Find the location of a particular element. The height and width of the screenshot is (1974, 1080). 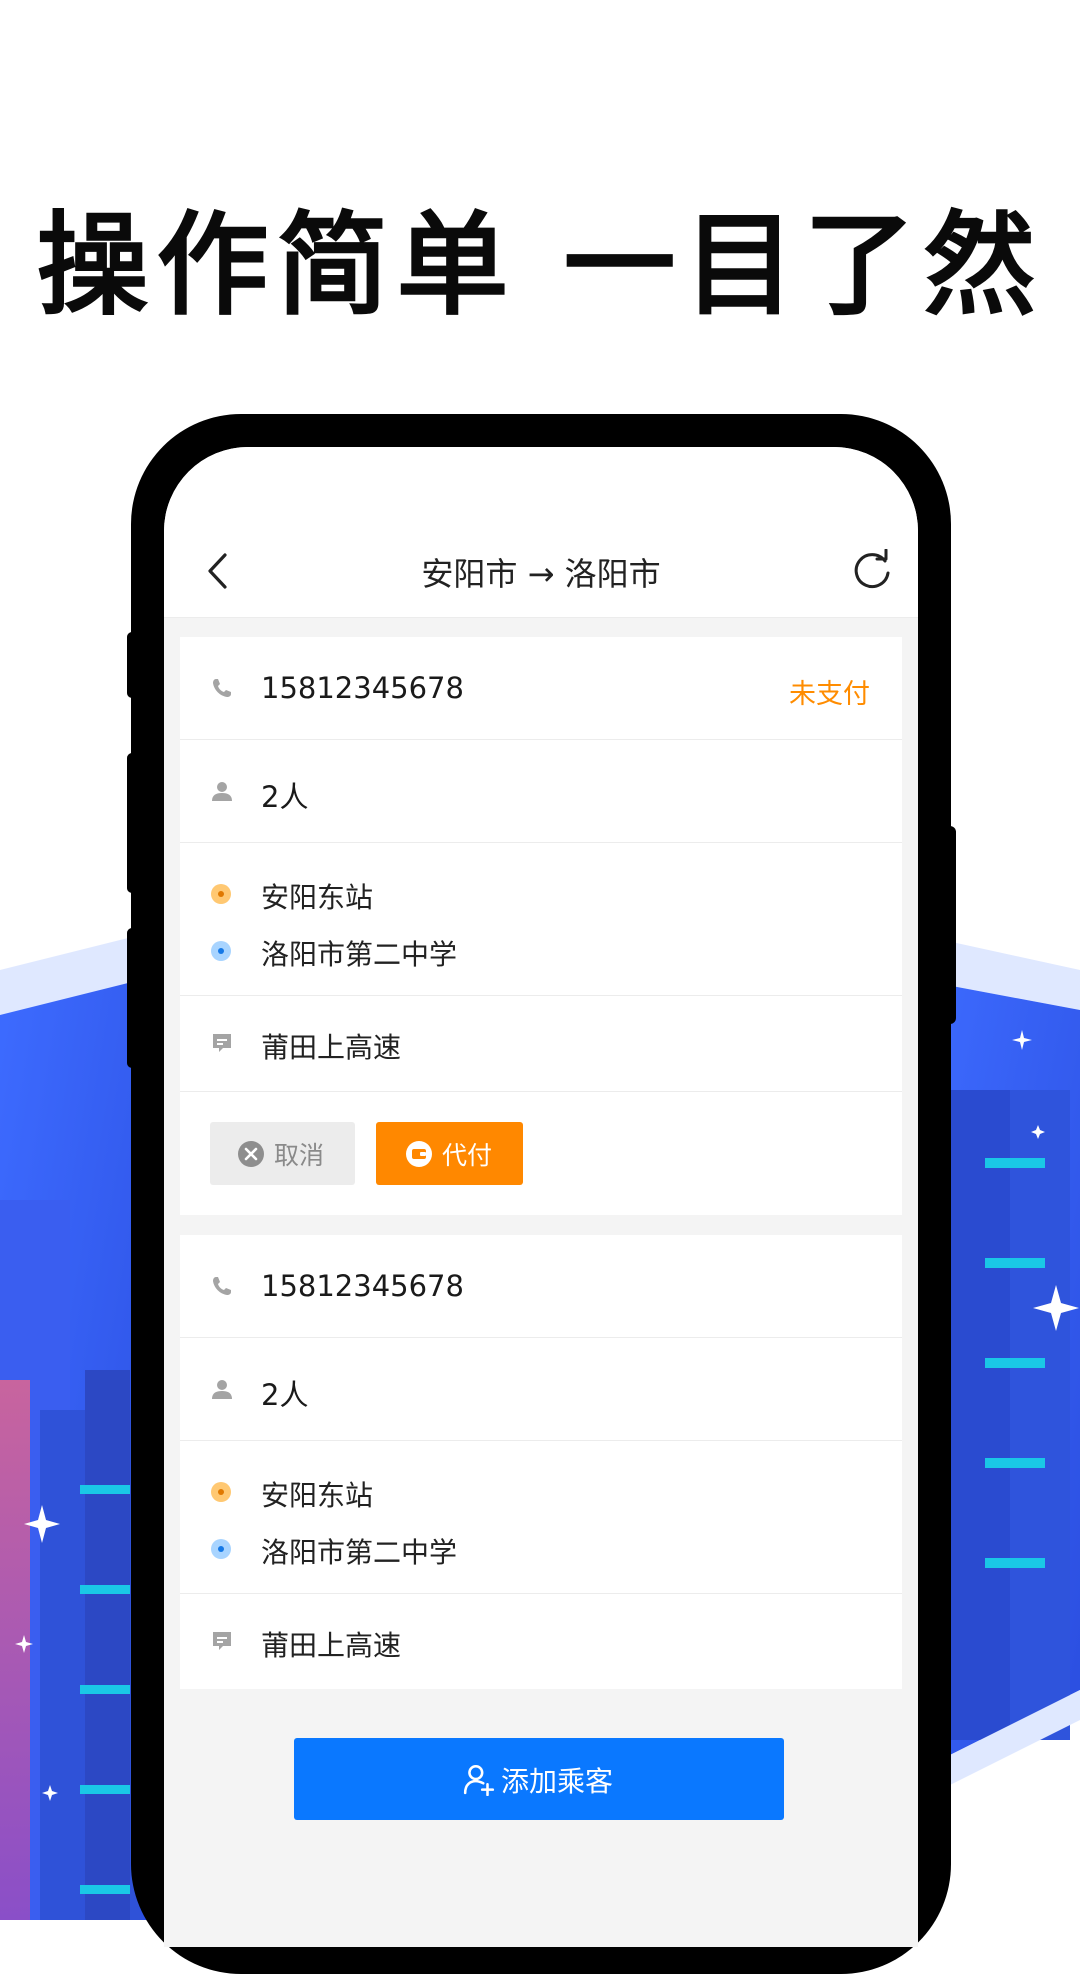

pay-for-button: 代付 is located at coordinates (449, 1153).